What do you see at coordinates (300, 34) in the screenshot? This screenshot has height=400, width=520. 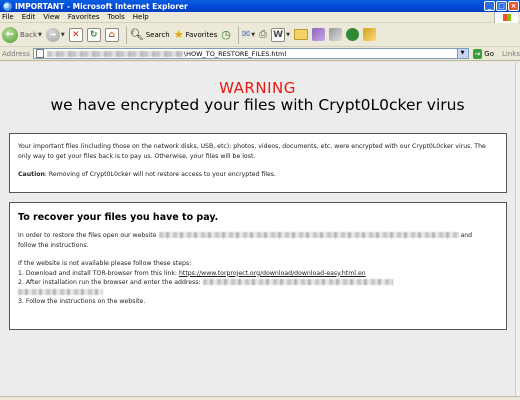 I see `folder-icon` at bounding box center [300, 34].